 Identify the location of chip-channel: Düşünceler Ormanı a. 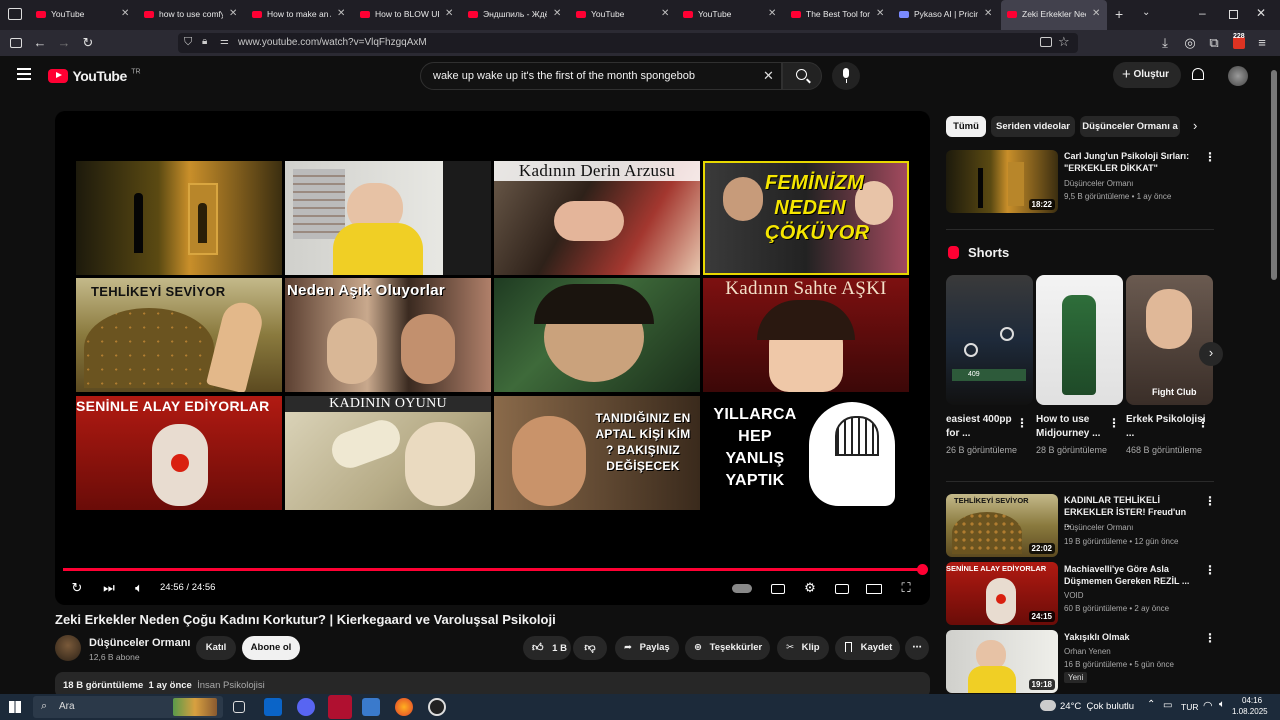
(1130, 126).